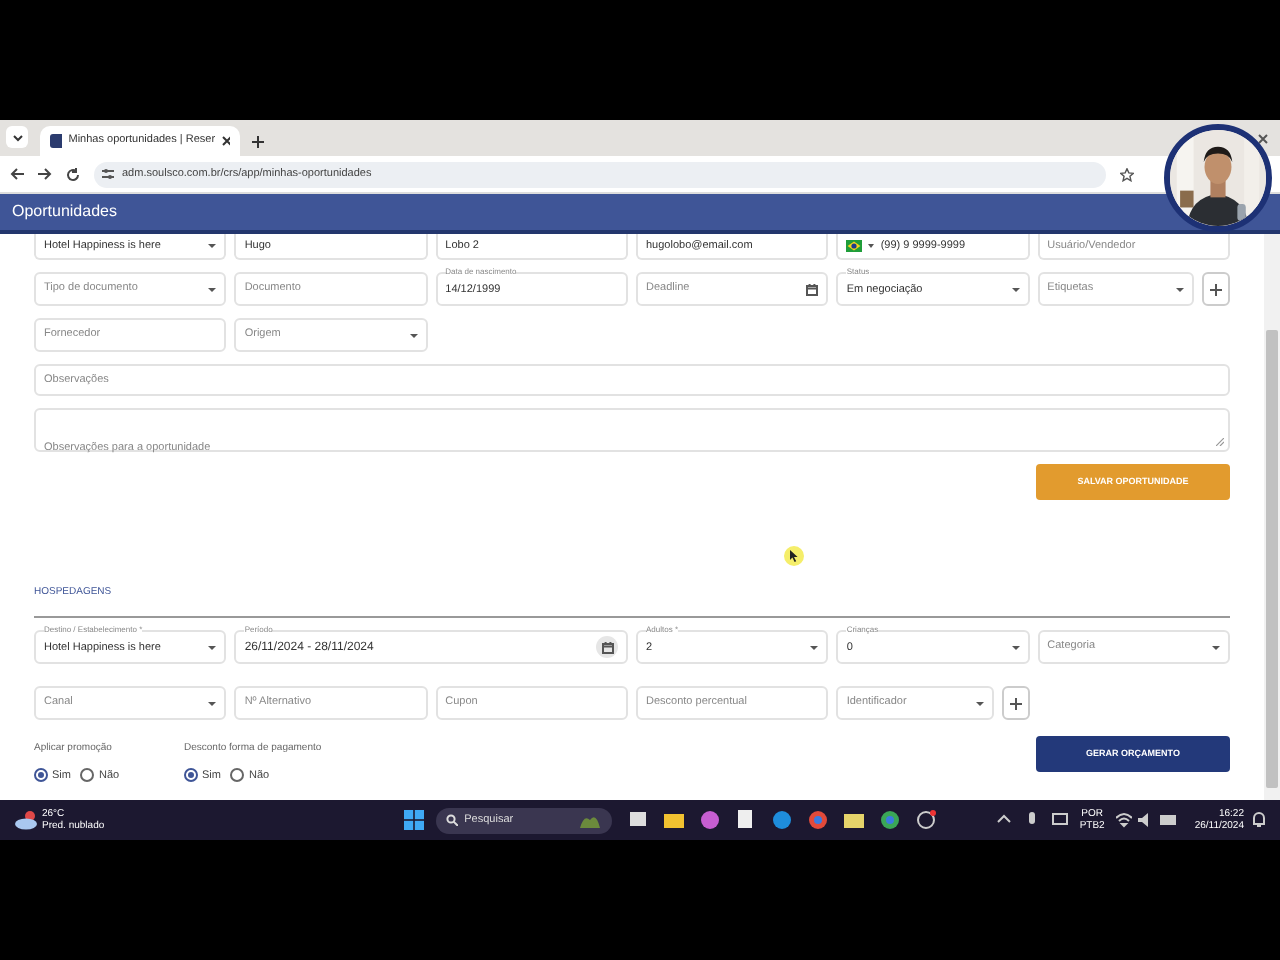 Image resolution: width=1280 pixels, height=960 pixels. I want to click on back-icon, so click(17, 174).